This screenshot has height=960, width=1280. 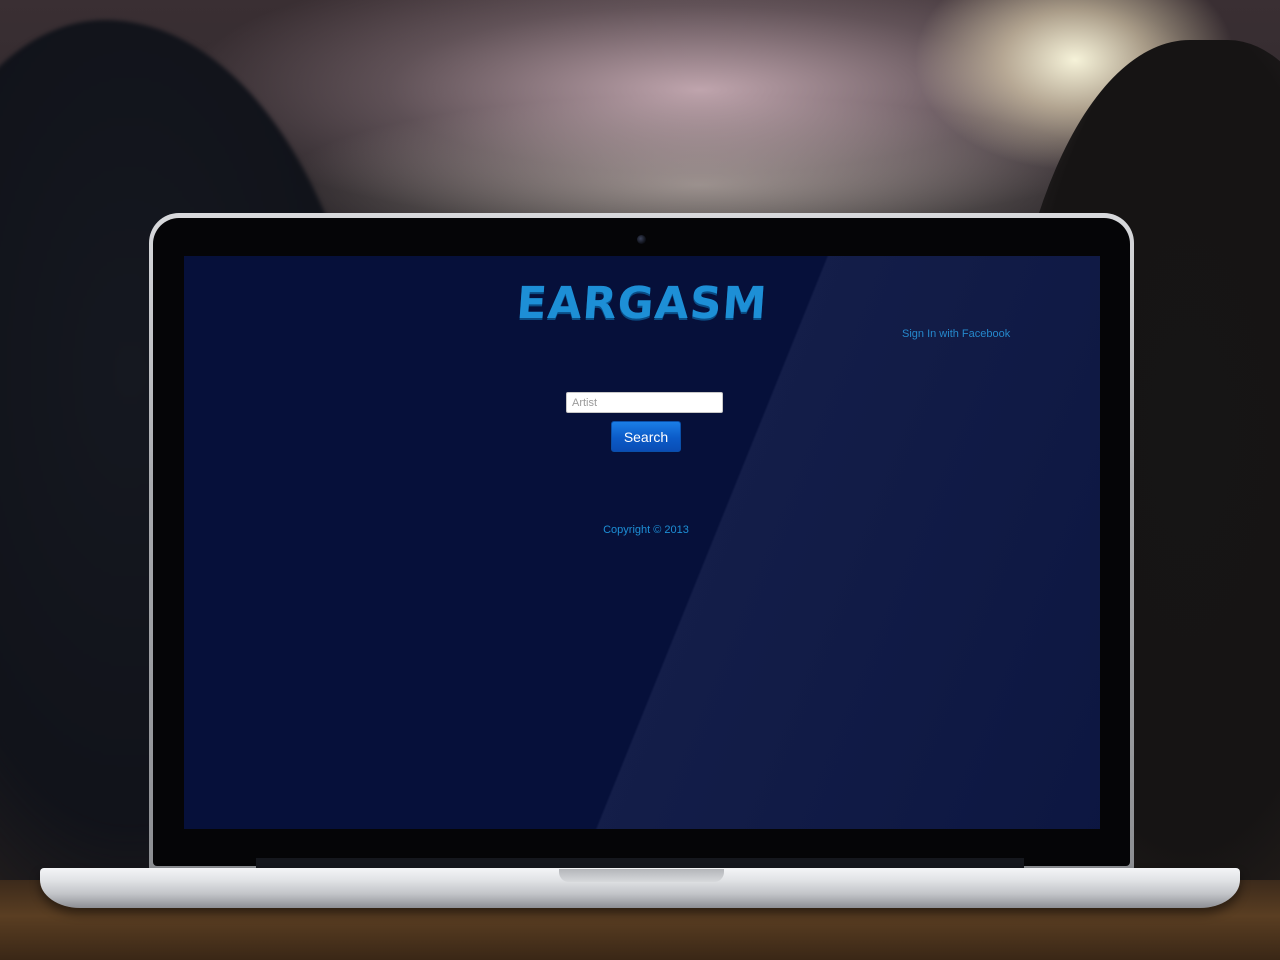 What do you see at coordinates (646, 530) in the screenshot?
I see `copyright-text: Copyright © 2013` at bounding box center [646, 530].